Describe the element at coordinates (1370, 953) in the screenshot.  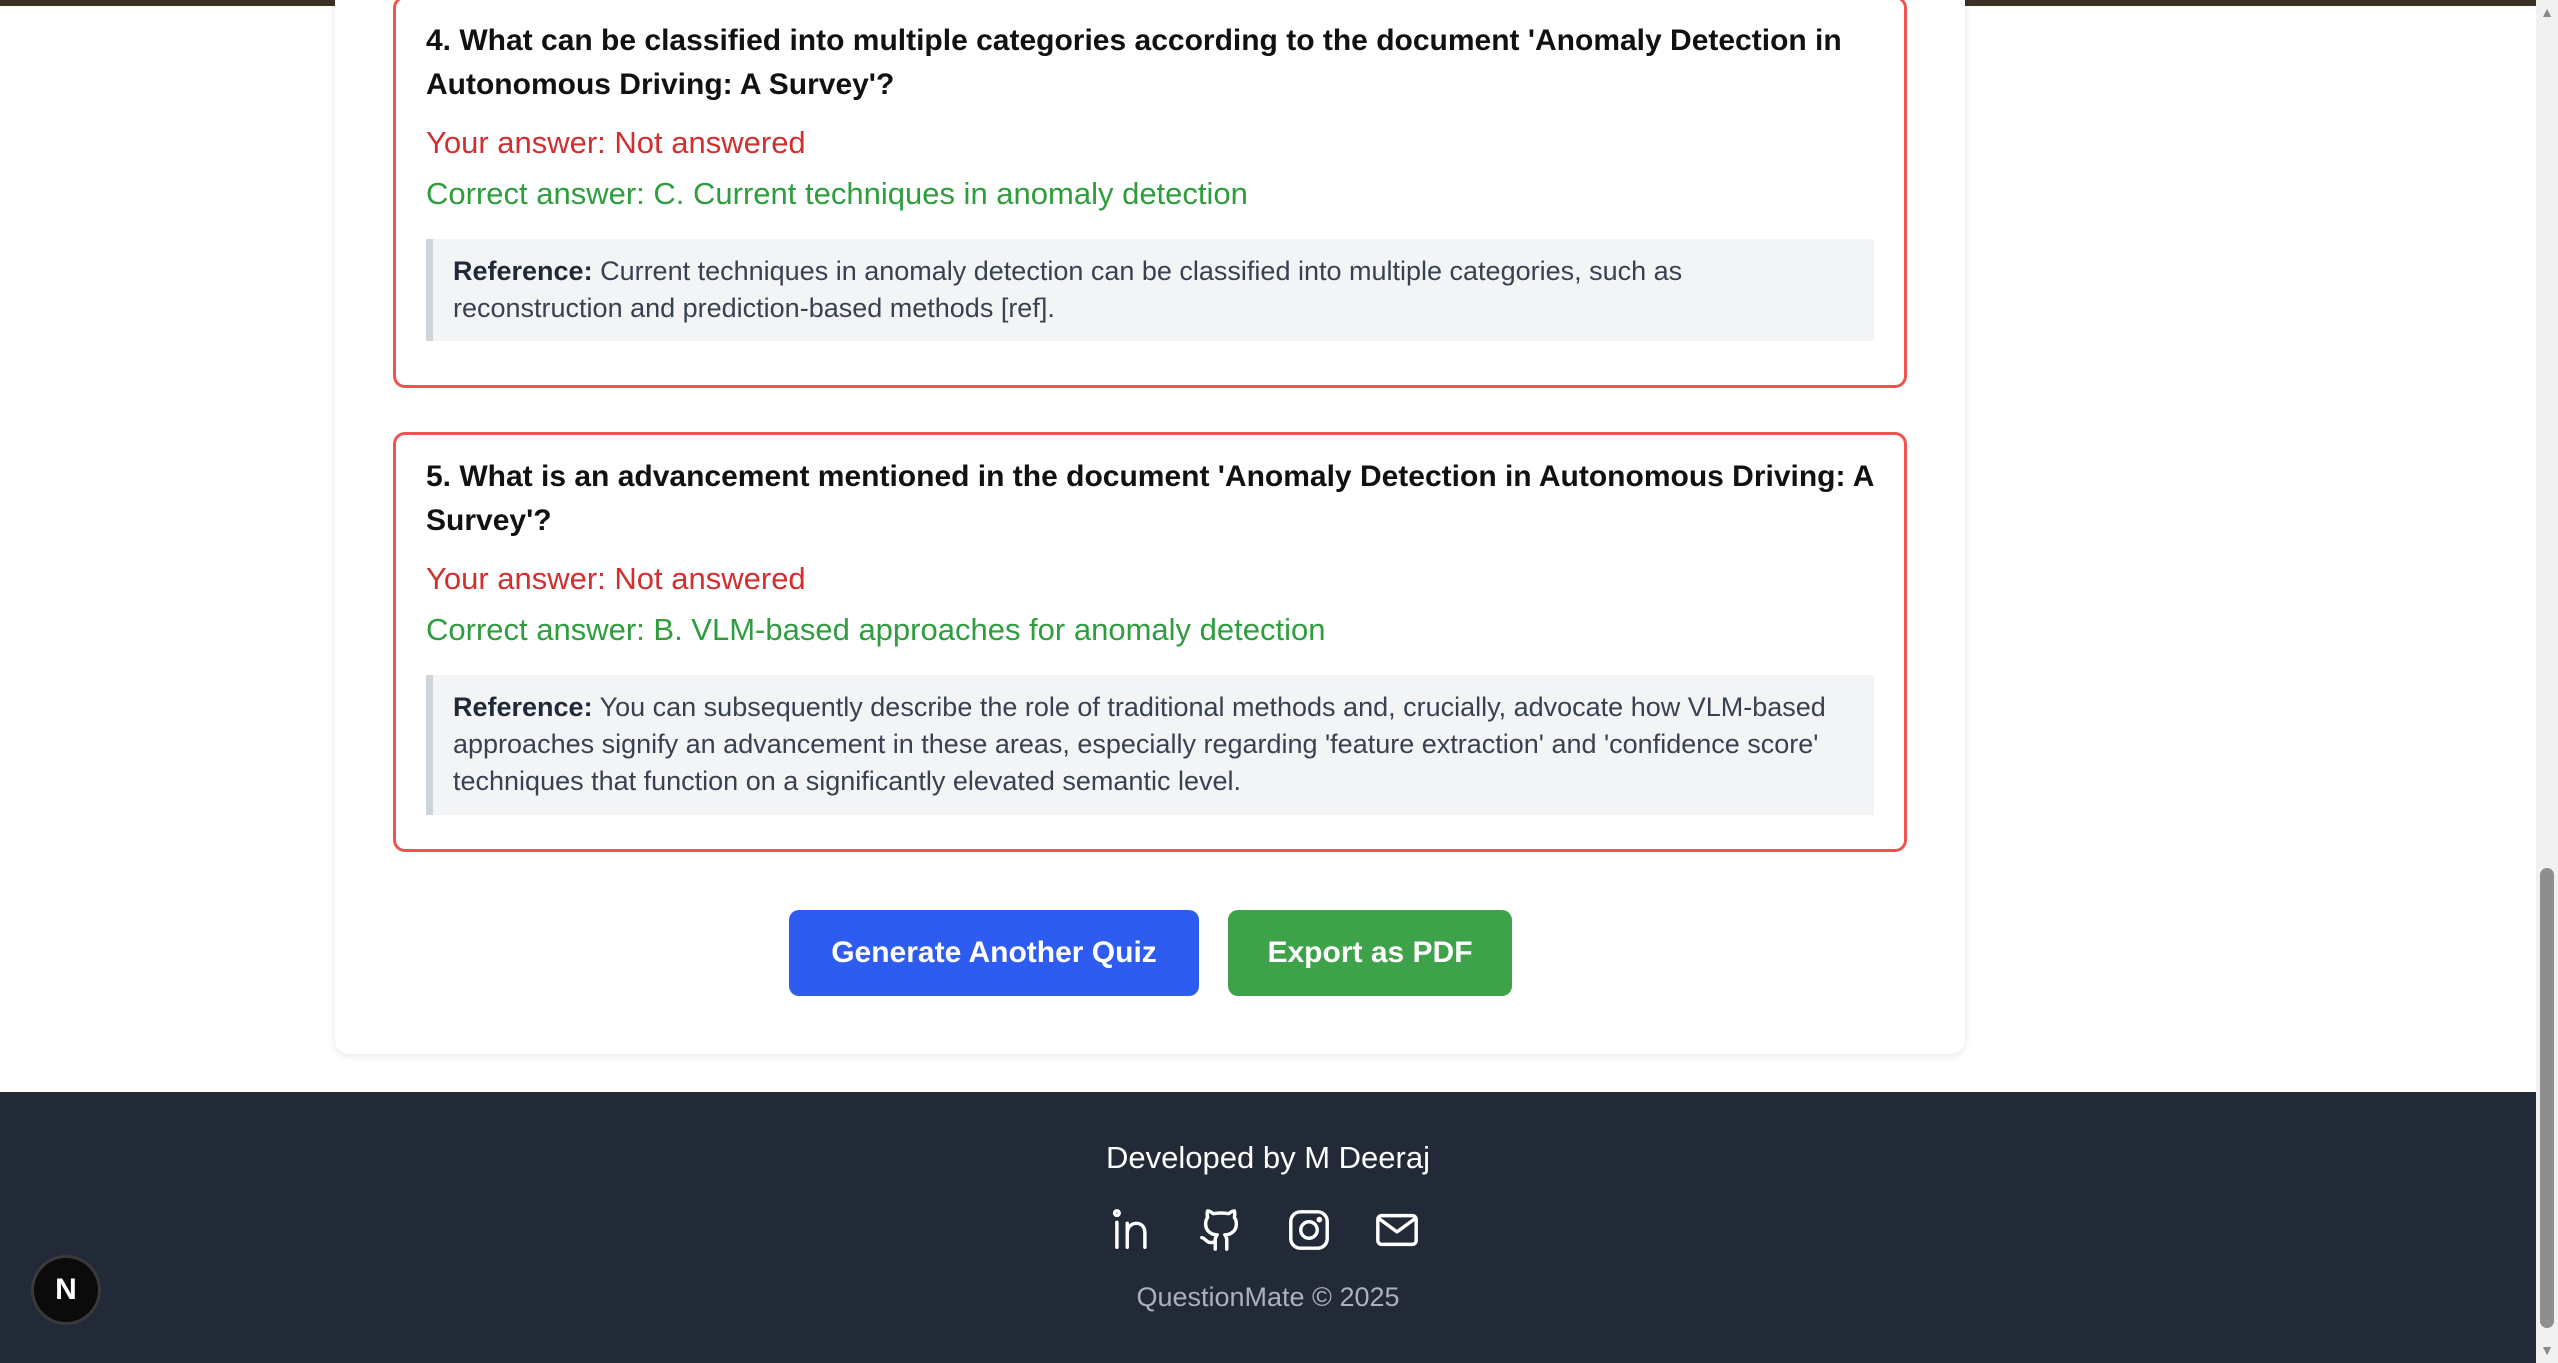
I see `export-pdf-button: Export as PDF` at that location.